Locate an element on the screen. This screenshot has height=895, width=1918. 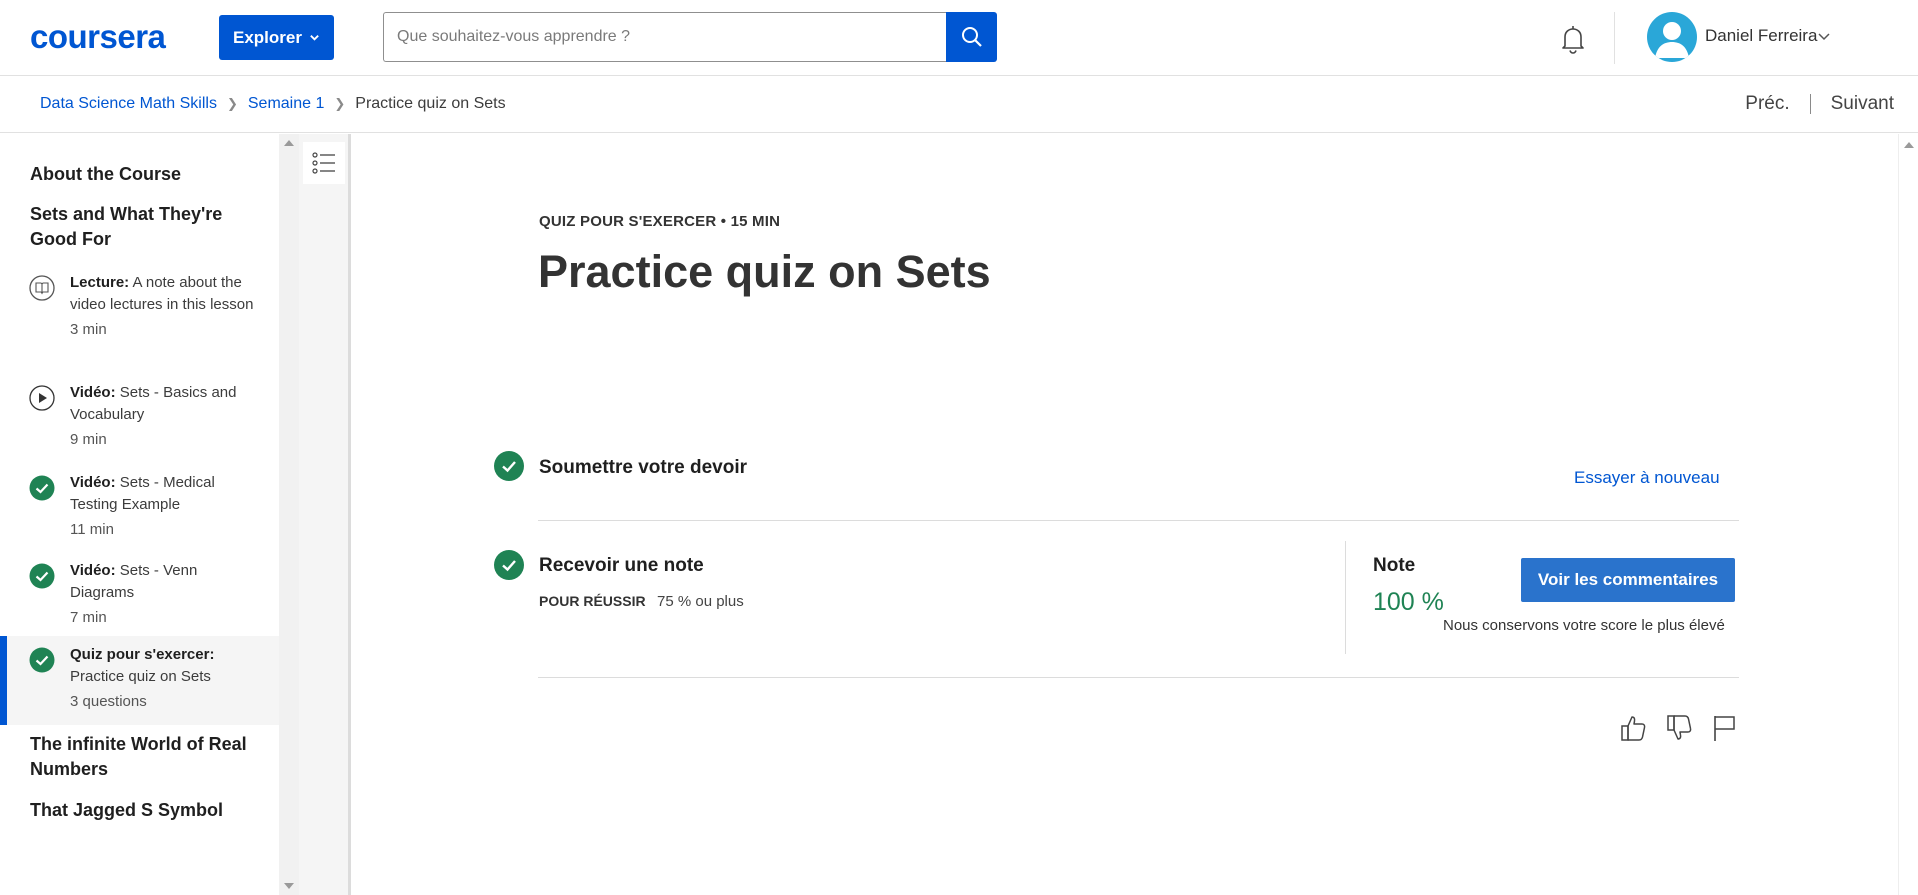
scroll-down-arrow is located at coordinates (289, 886).